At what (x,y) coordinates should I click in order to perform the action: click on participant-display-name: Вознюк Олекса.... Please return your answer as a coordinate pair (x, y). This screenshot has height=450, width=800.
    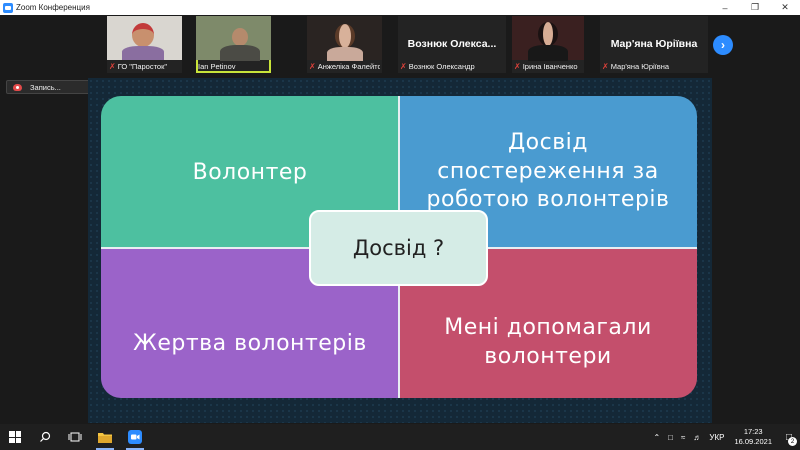
    Looking at the image, I should click on (452, 44).